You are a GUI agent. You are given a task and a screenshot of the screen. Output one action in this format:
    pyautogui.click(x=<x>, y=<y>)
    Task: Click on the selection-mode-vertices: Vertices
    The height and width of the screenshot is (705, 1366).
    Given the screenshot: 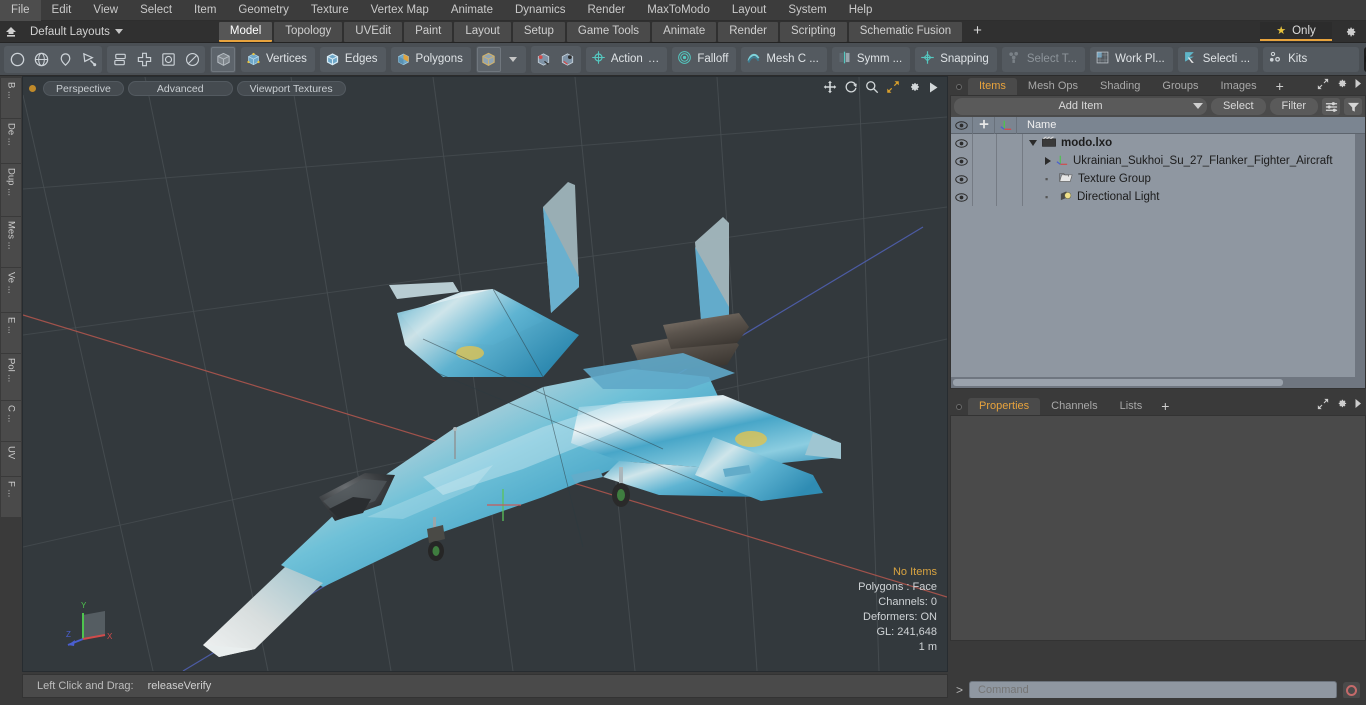 What is the action you would take?
    pyautogui.click(x=278, y=59)
    